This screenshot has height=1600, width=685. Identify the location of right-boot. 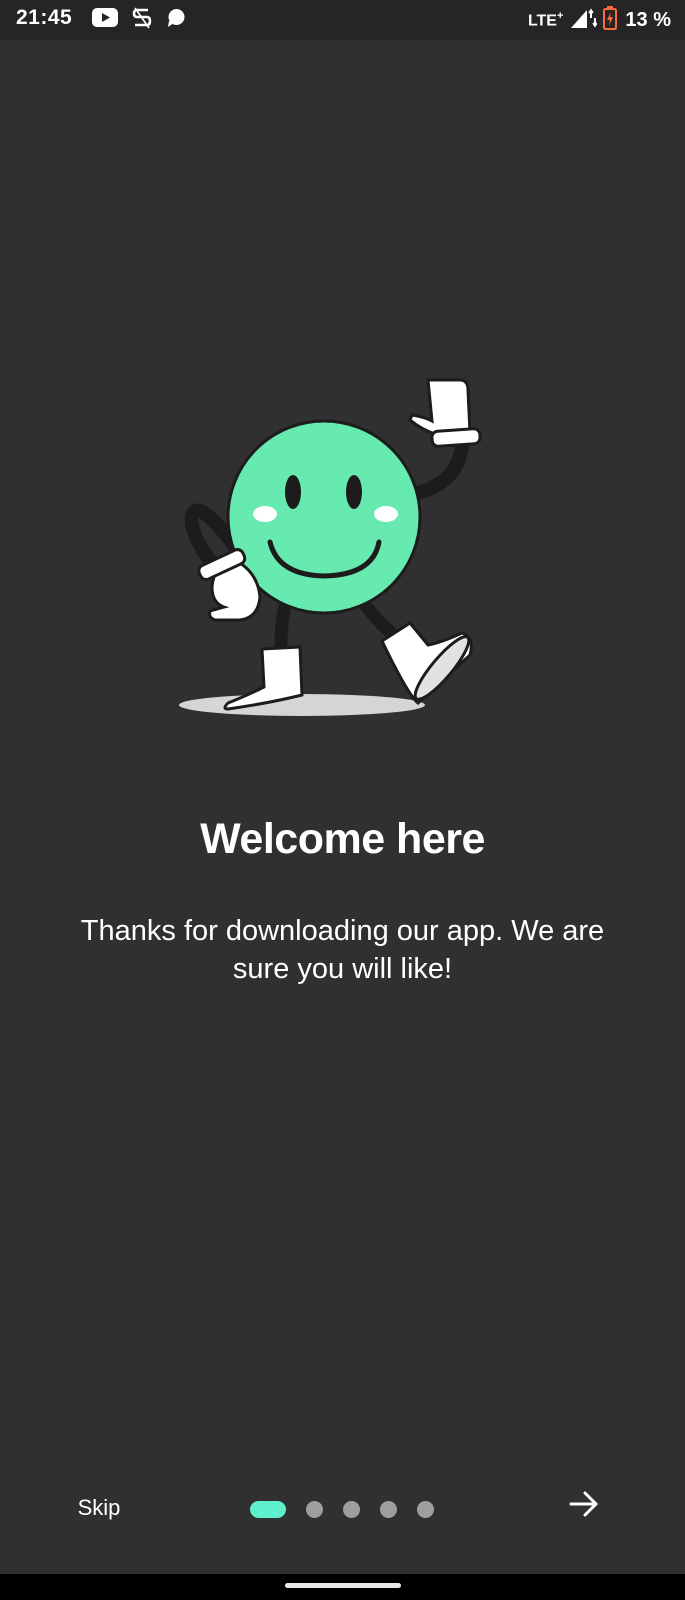
(426, 663).